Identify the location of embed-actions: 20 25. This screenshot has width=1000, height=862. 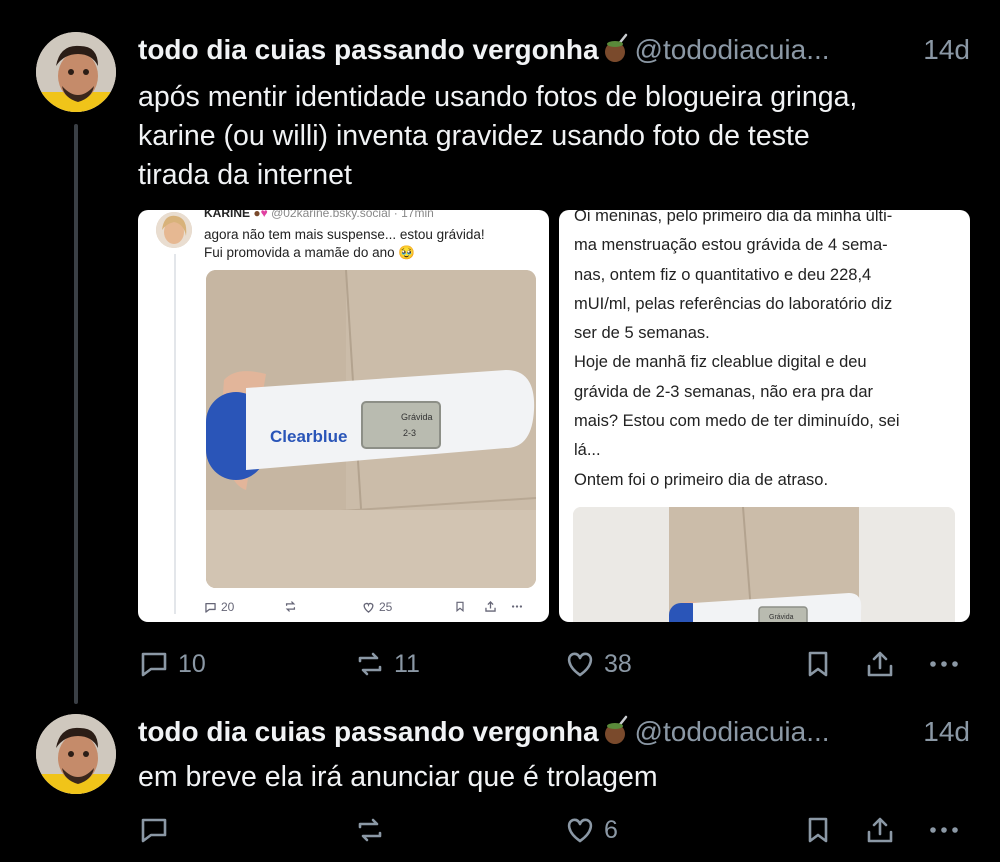
(369, 609).